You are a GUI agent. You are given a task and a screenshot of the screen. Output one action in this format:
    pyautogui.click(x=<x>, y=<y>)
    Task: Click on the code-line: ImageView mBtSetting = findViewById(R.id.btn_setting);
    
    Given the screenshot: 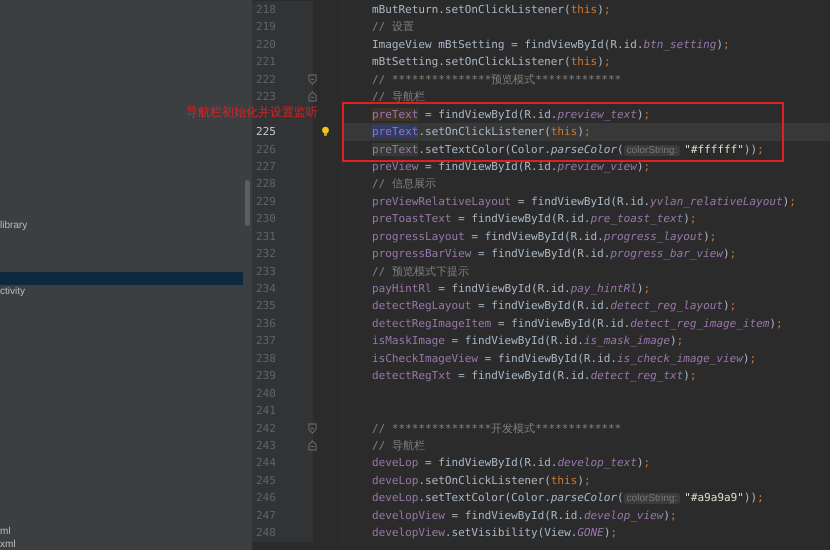 What is the action you would take?
    pyautogui.click(x=551, y=44)
    